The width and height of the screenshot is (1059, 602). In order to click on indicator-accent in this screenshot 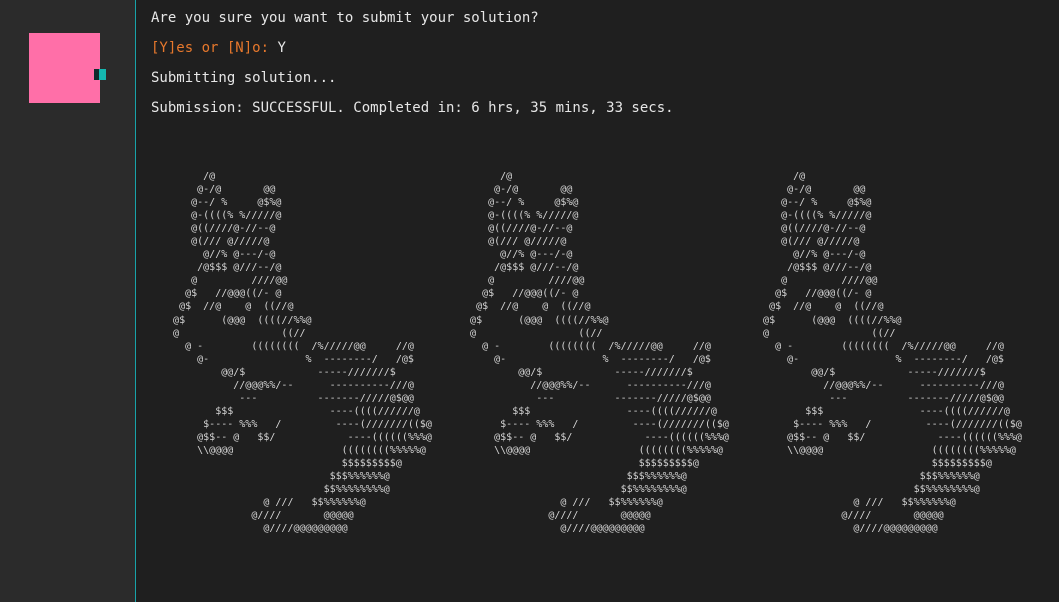, I will do `click(102, 74)`.